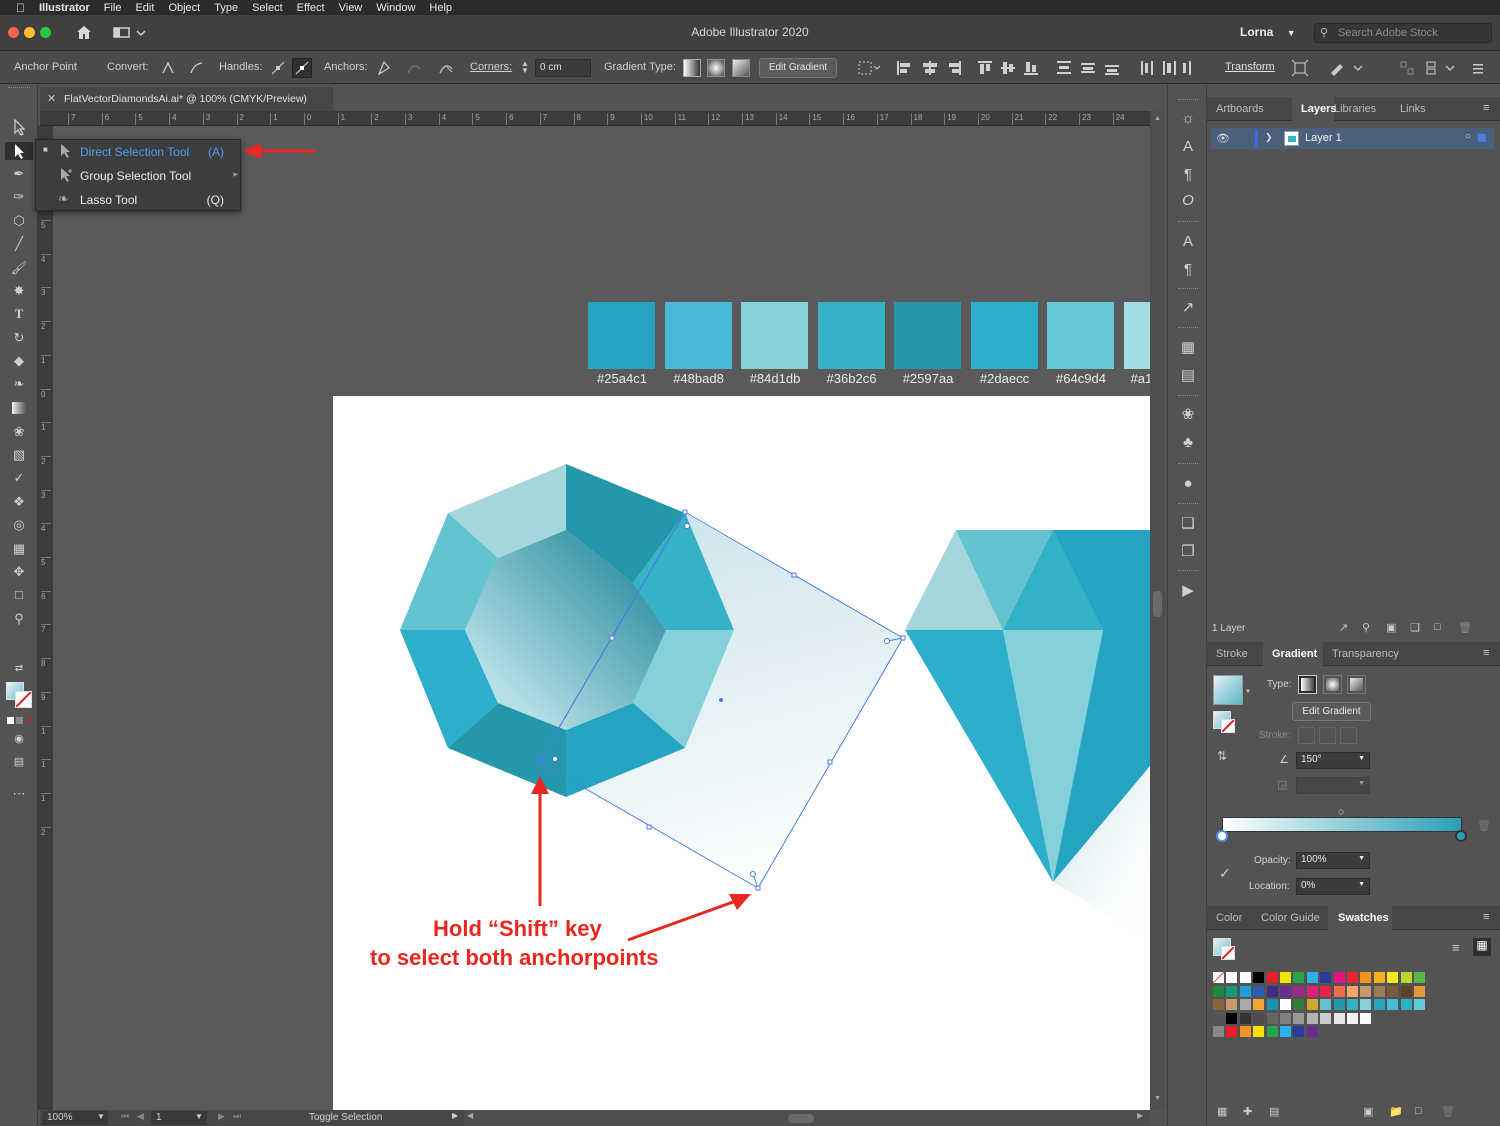 The image size is (1500, 1126). I want to click on swatch-libraries-icon: ▦, so click(1222, 1111).